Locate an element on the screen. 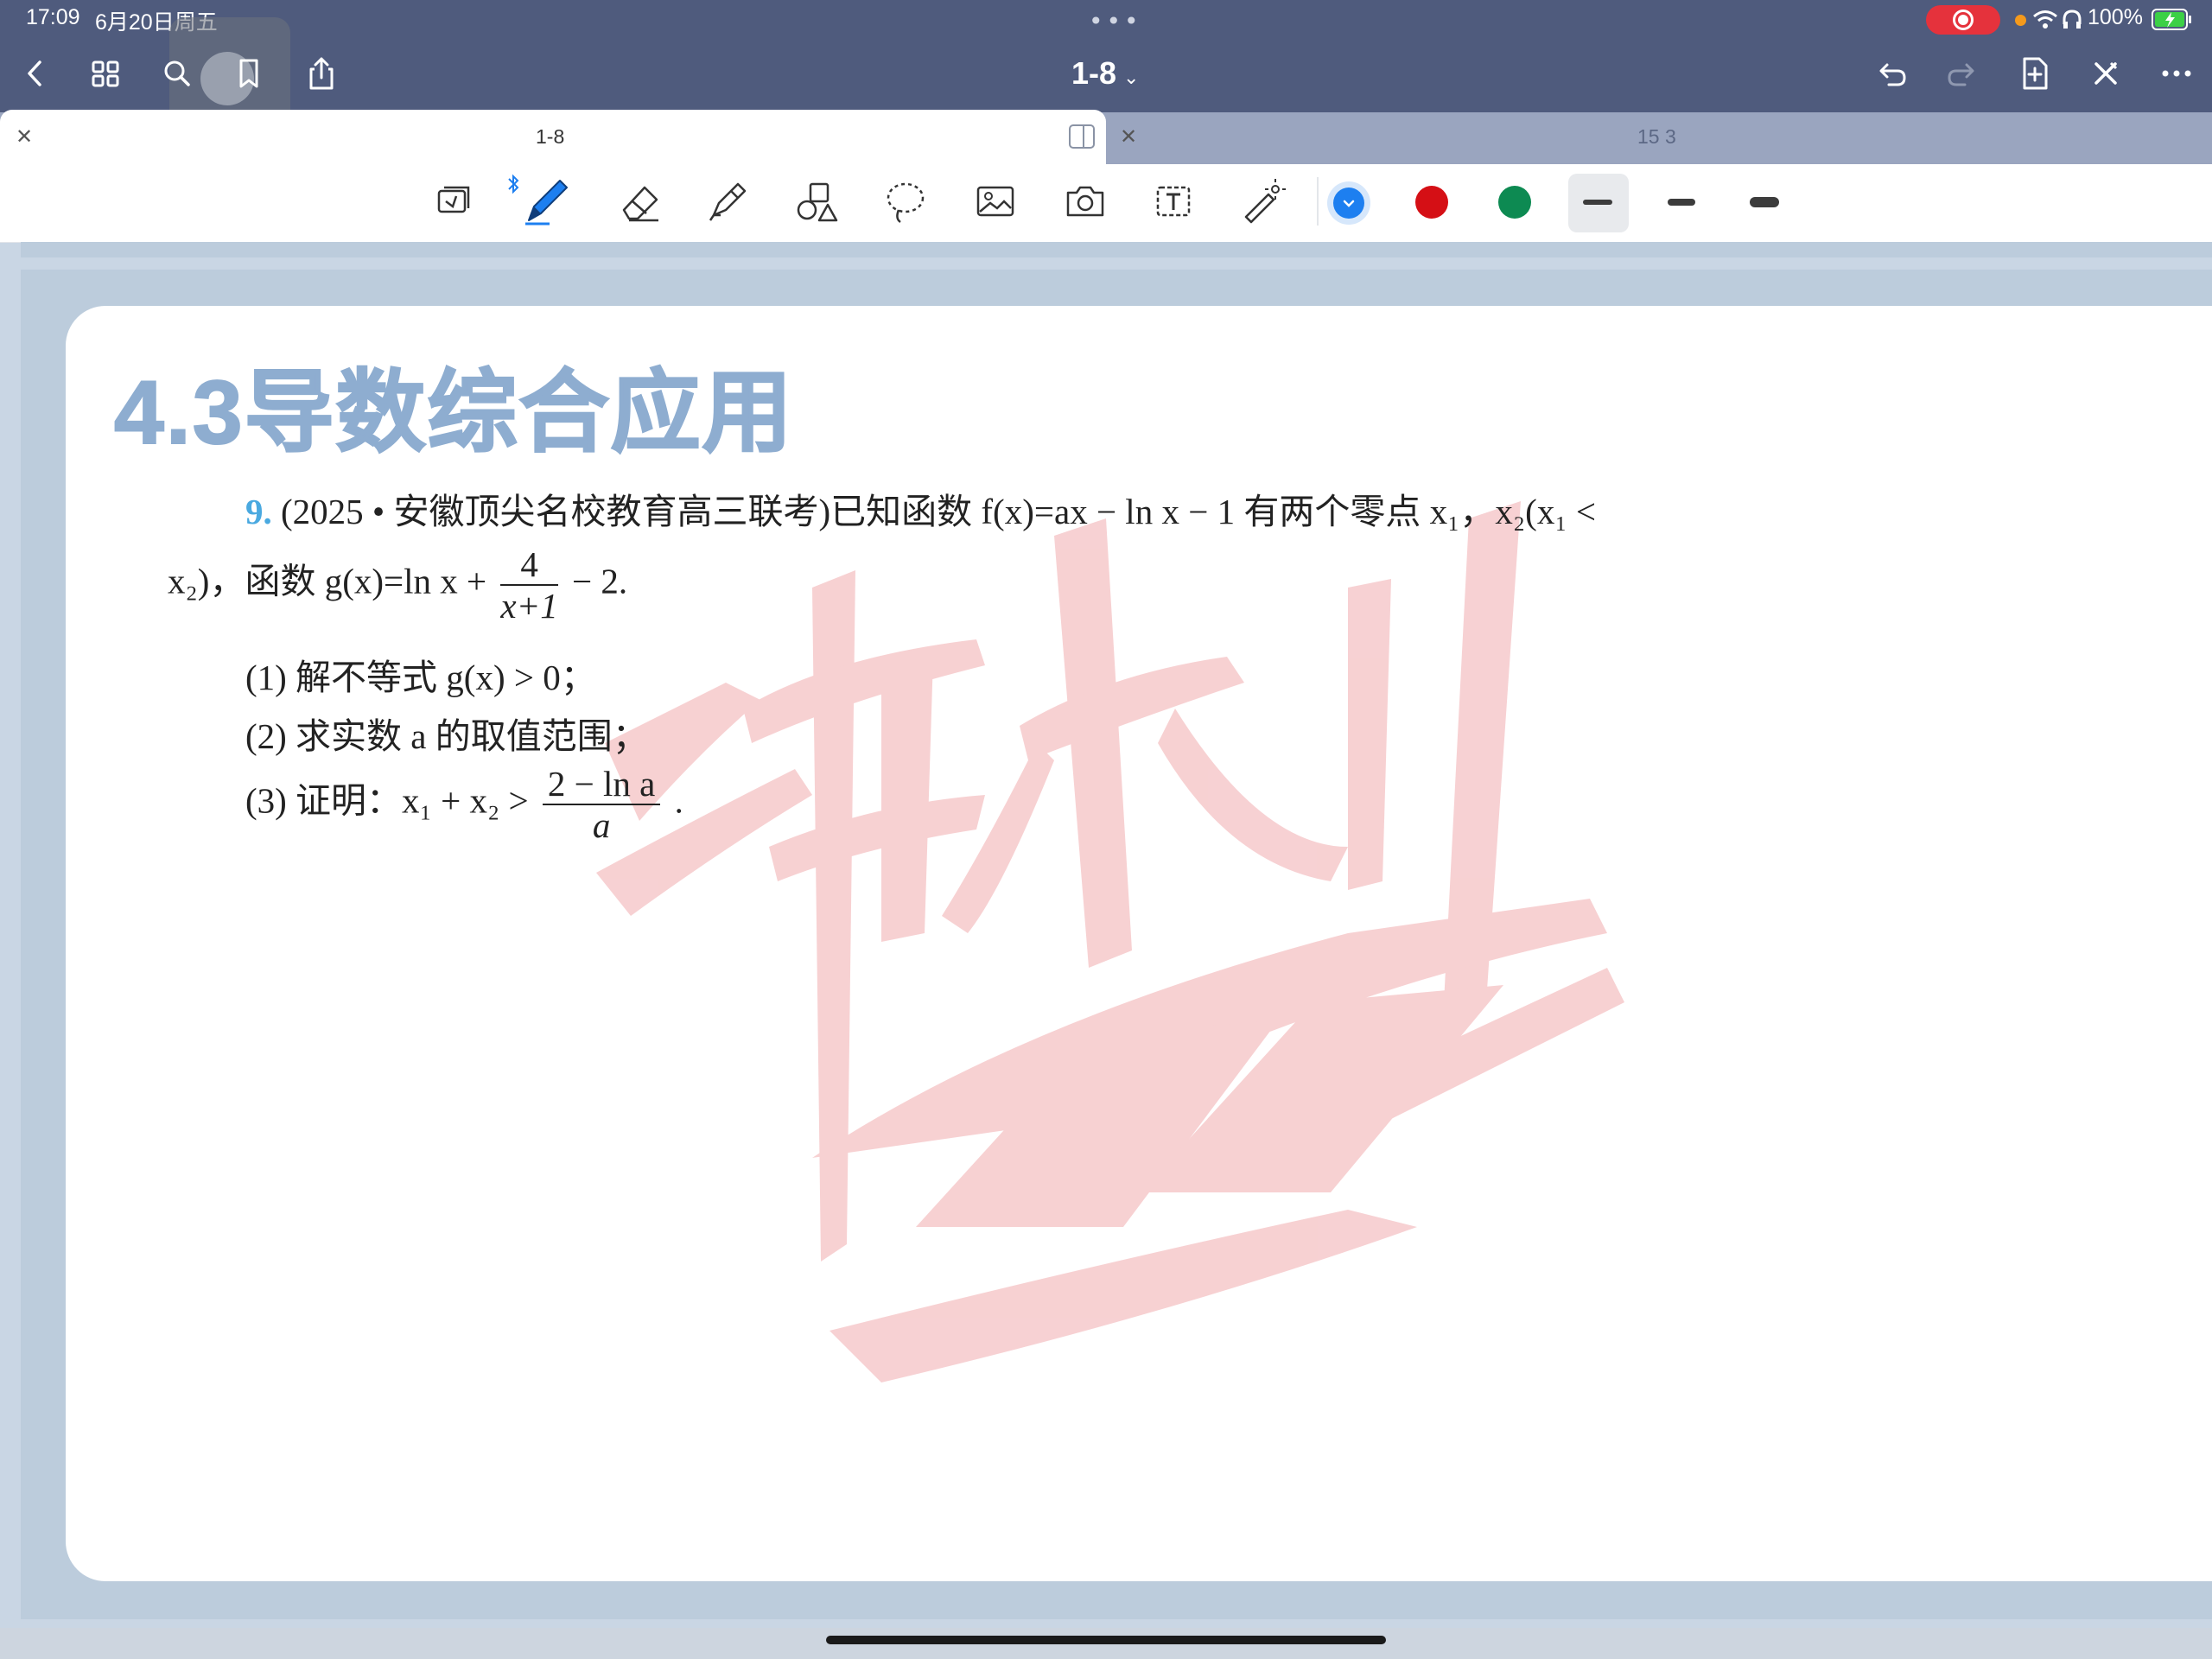 The width and height of the screenshot is (2212, 1659). color-green is located at coordinates (1514, 202).